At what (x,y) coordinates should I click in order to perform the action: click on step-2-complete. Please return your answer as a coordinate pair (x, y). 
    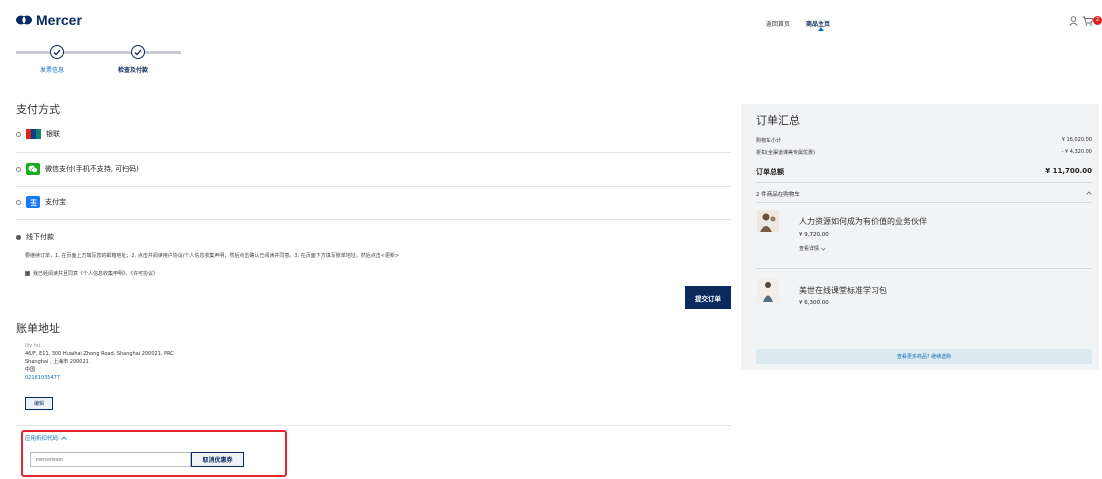
    Looking at the image, I should click on (138, 52).